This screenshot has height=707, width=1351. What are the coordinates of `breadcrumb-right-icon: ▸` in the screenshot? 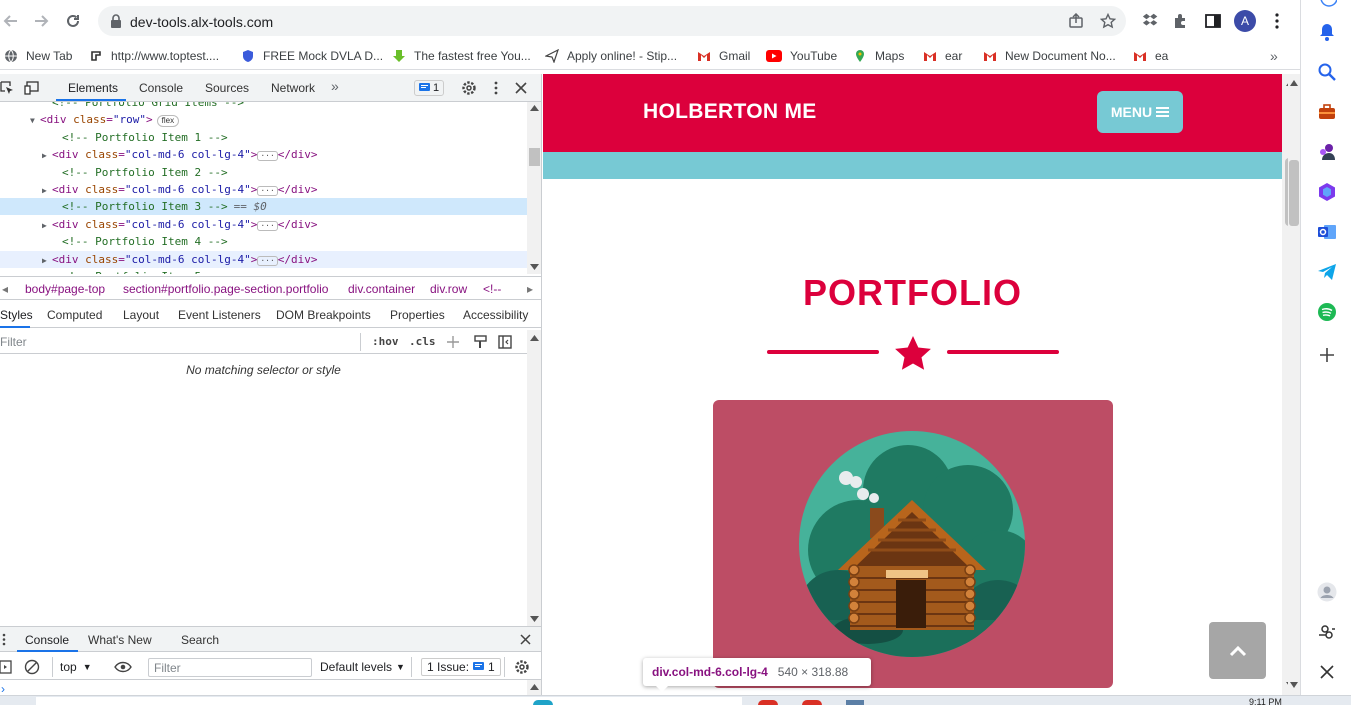 It's located at (530, 289).